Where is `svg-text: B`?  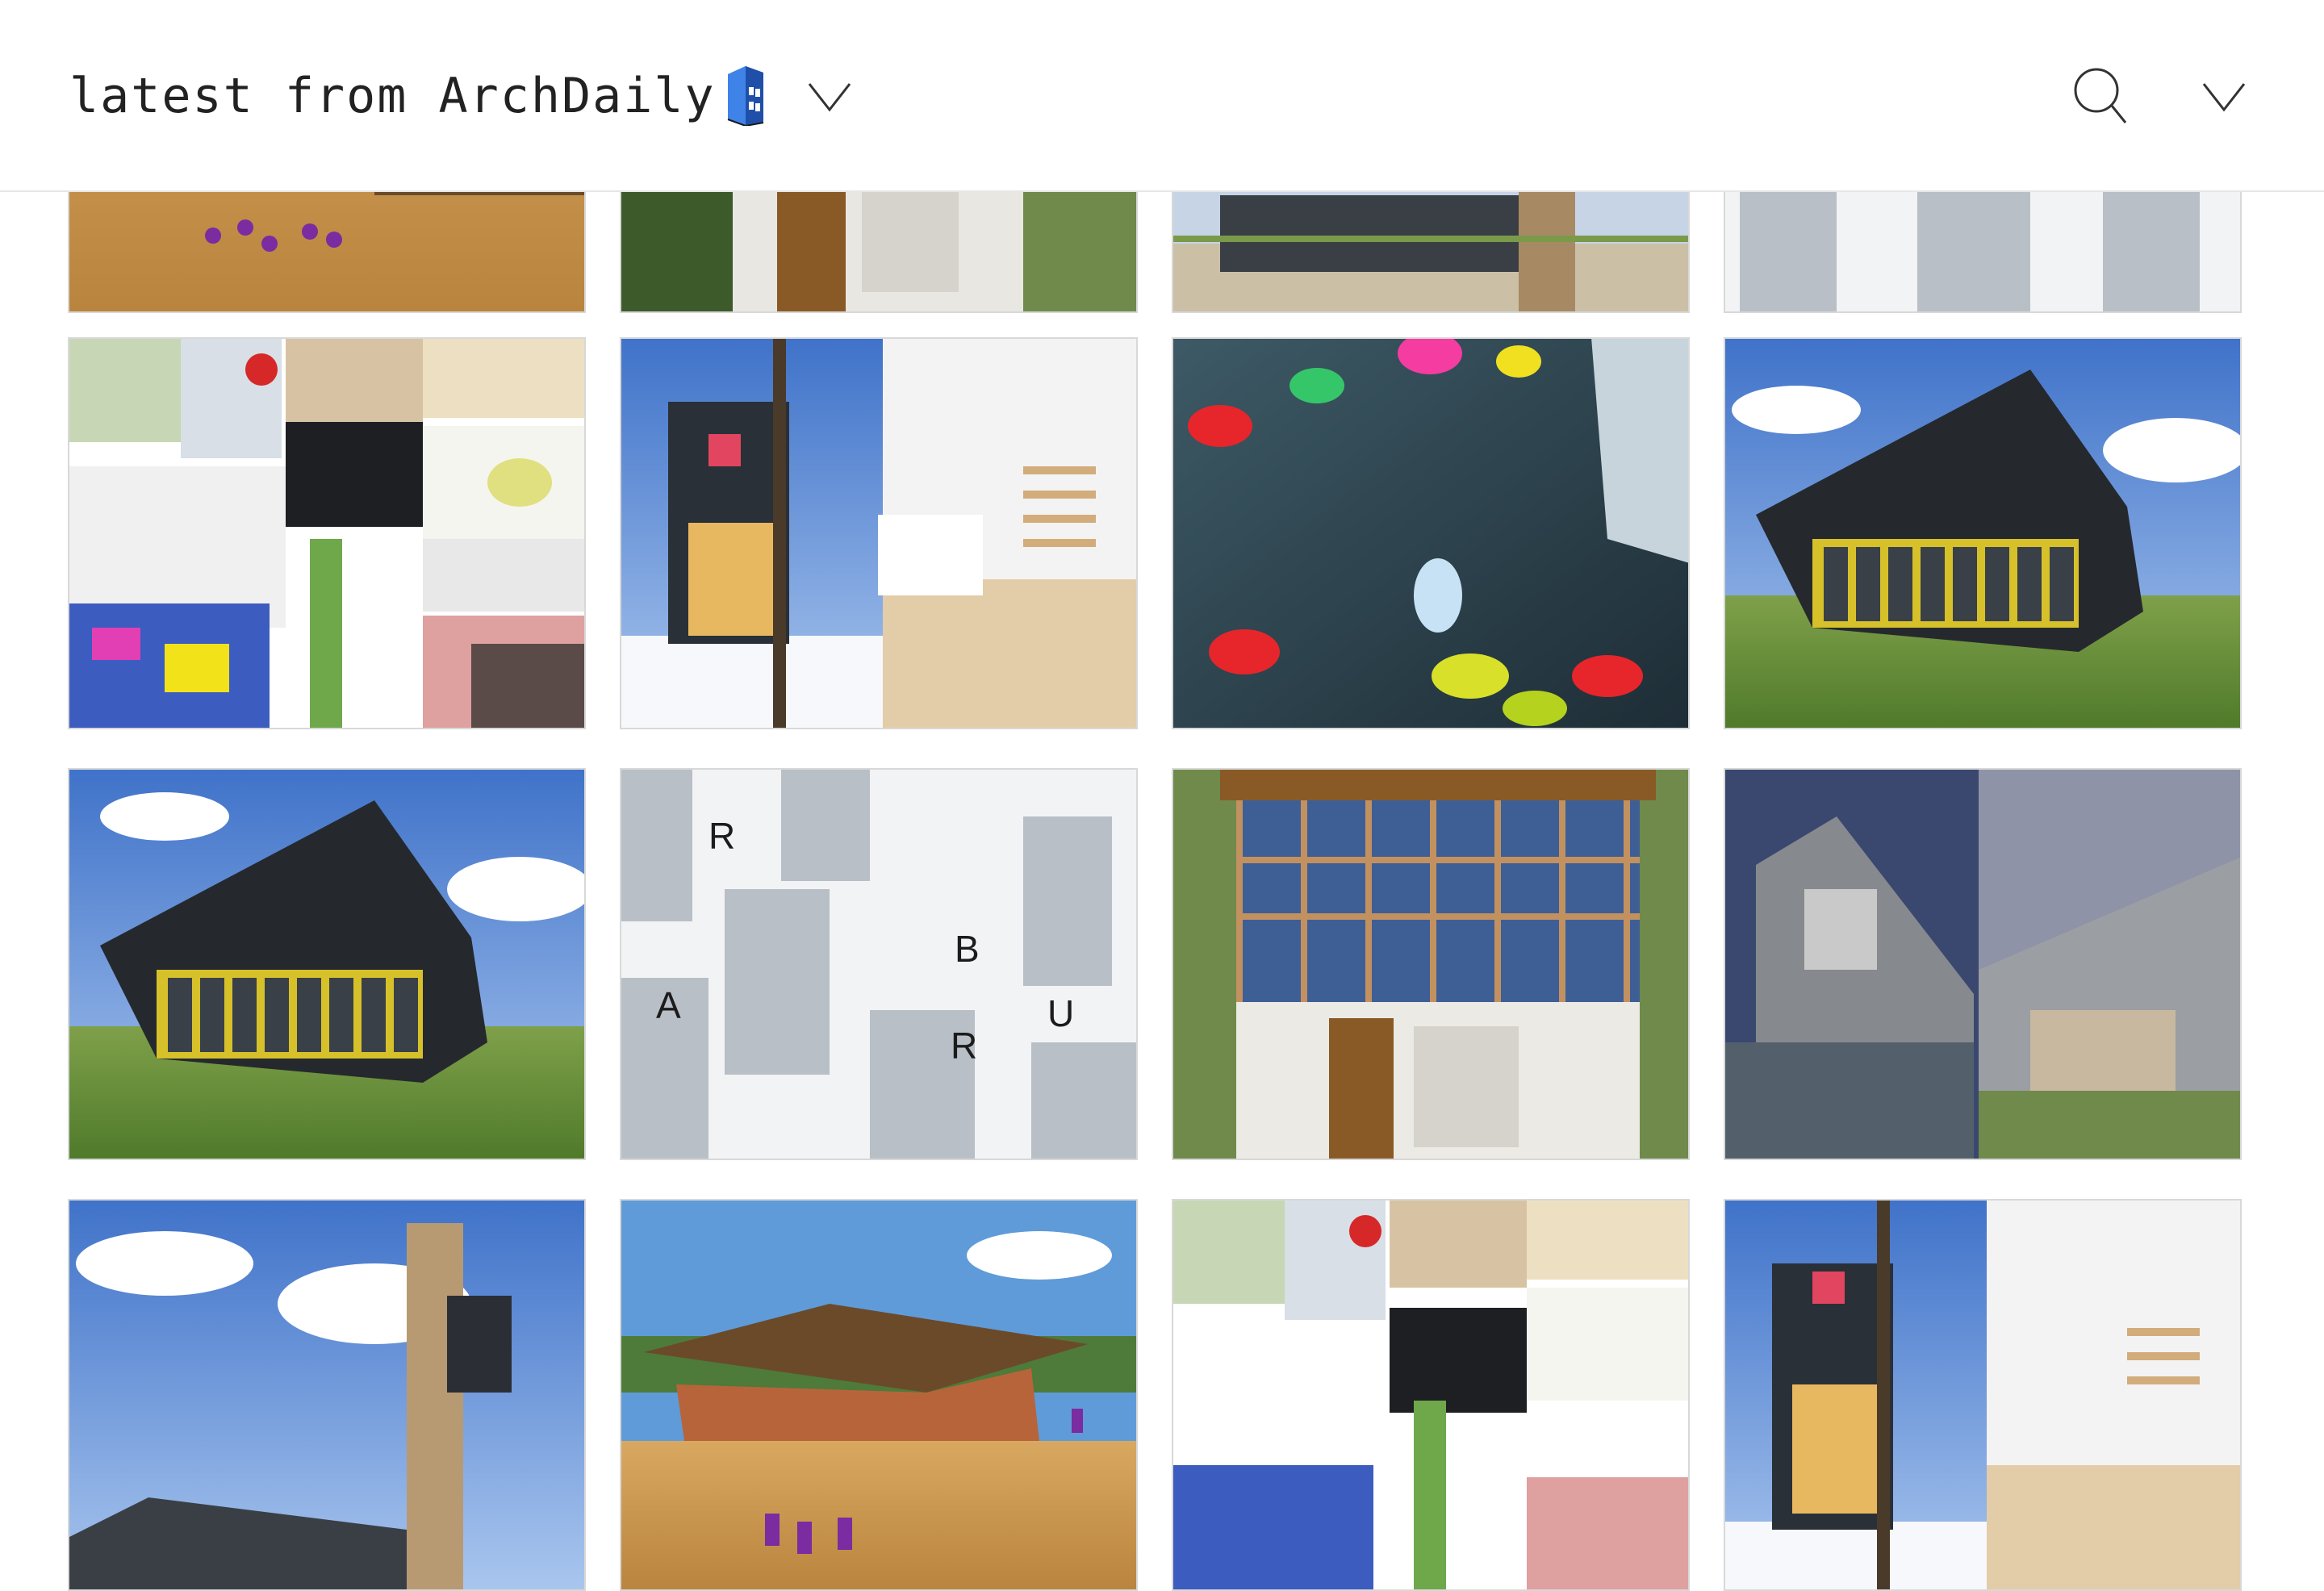
svg-text: B is located at coordinates (967, 949).